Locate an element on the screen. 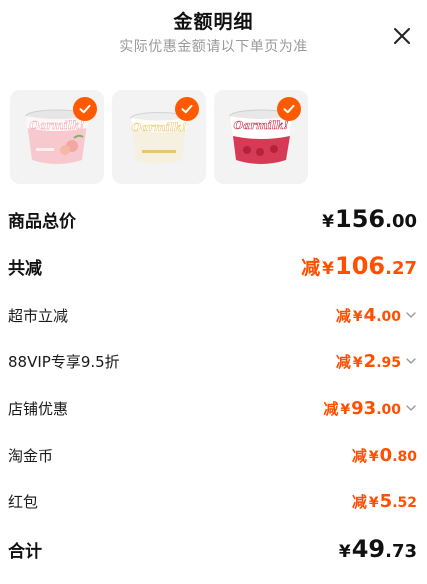 This screenshot has height=584, width=427. discount-row-88vip: 88VIP专享9.5折 减 ¥ 2 .95 is located at coordinates (213, 361).